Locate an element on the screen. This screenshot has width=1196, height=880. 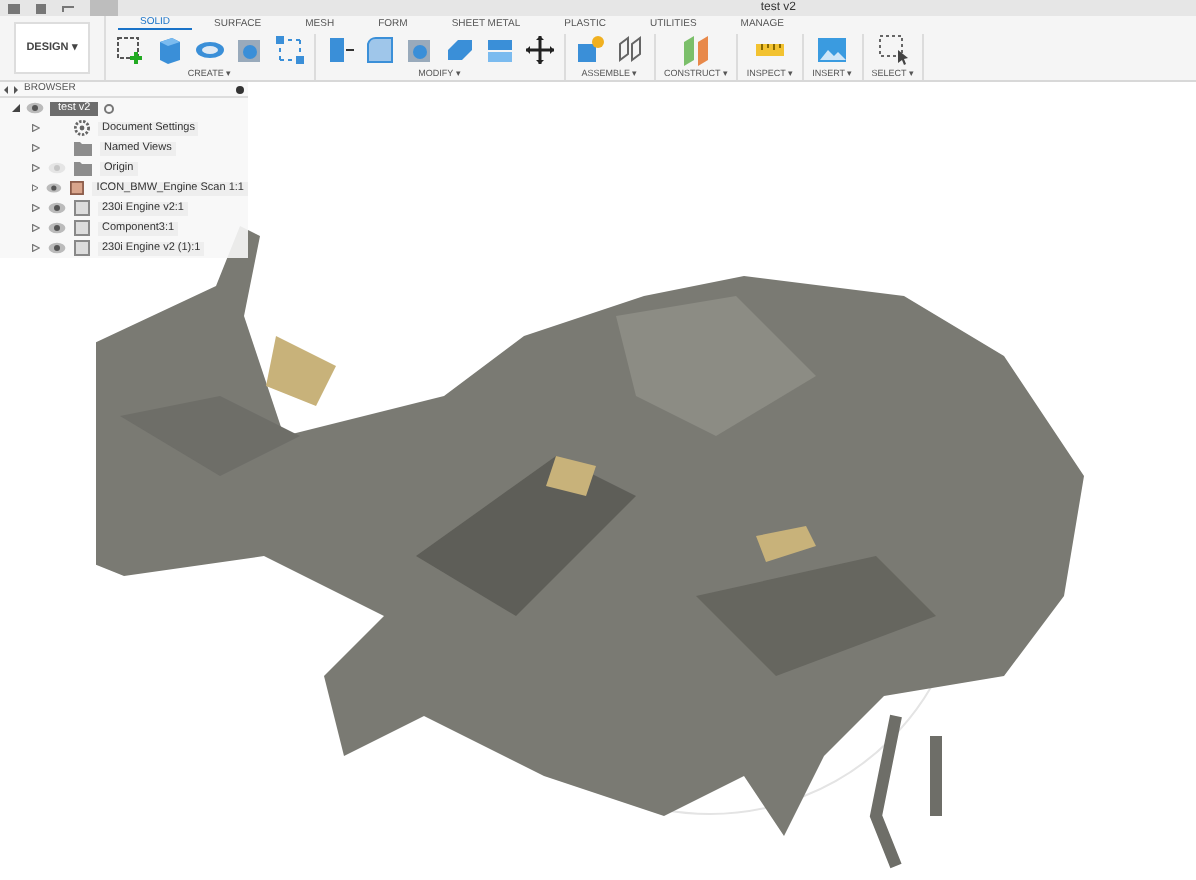
gear-icon is located at coordinates (82, 128).